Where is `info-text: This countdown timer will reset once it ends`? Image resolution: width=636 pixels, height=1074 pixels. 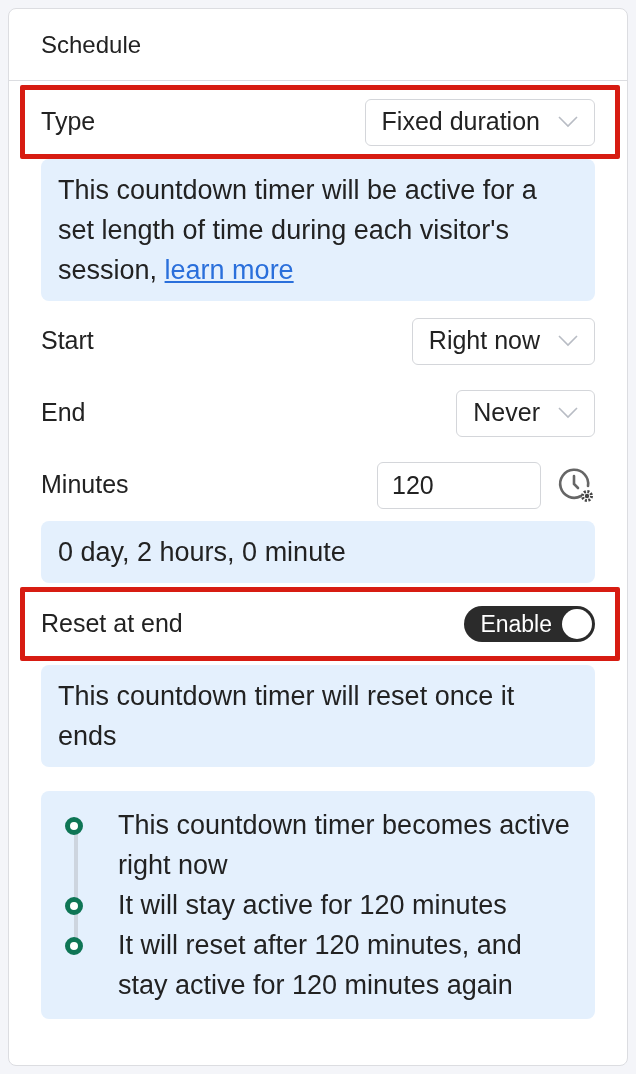 info-text: This countdown timer will reset once it ends is located at coordinates (287, 716).